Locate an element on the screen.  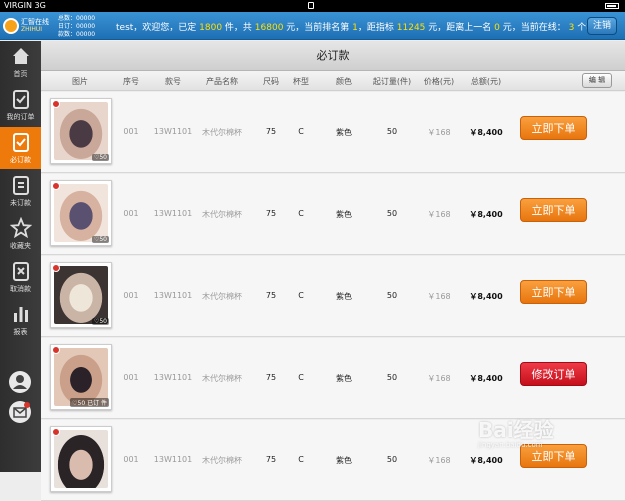
sidebar-item-reports: 报表 is located at coordinates (20, 320).